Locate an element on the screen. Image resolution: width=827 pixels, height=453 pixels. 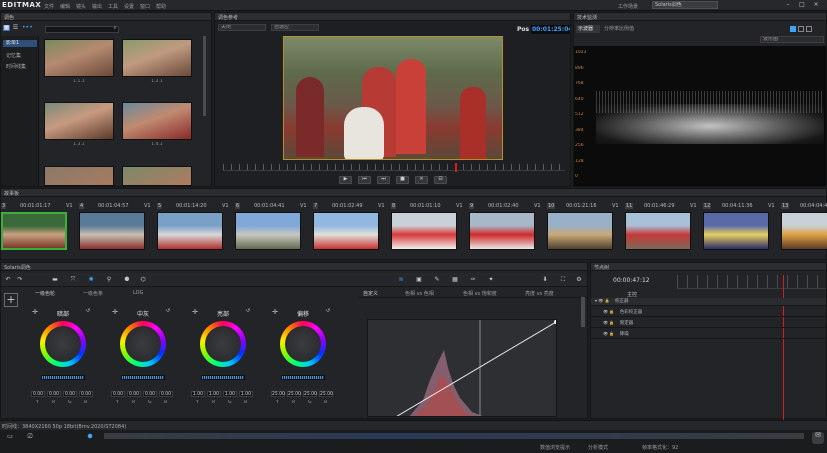
node-row: ▾ 👁 🔒 校正器 is located at coordinates (708, 302).